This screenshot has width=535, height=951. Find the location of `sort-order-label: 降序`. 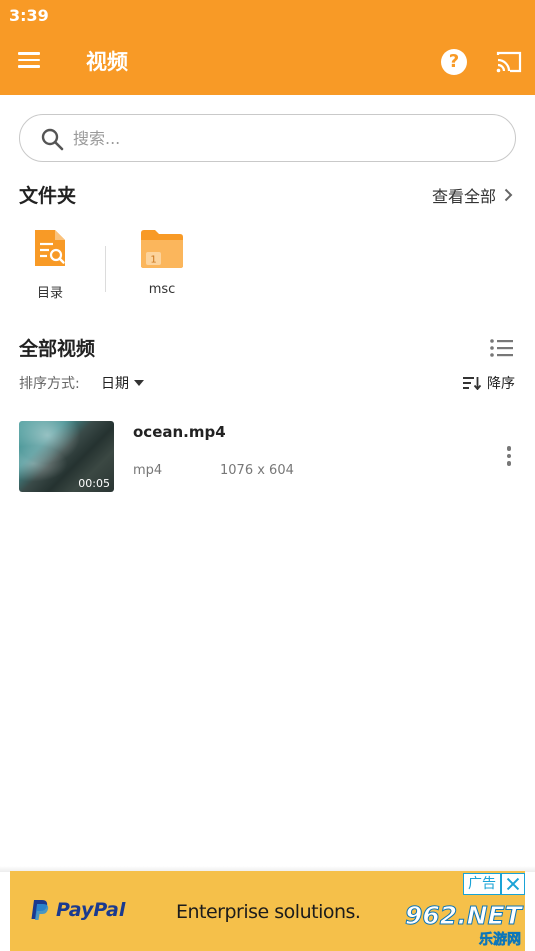

sort-order-label: 降序 is located at coordinates (501, 384).